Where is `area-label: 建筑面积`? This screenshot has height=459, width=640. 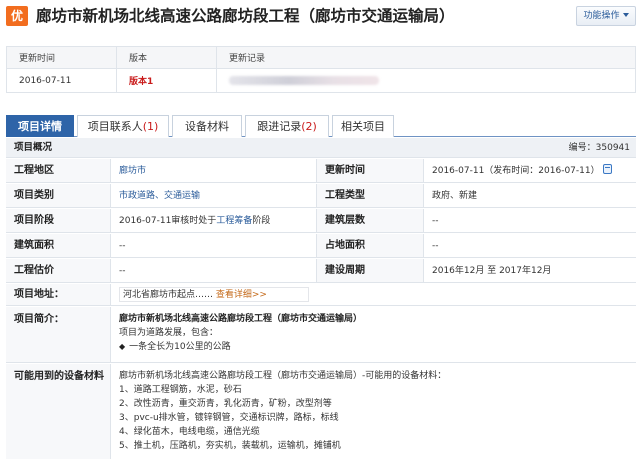
area-label: 建筑面积 is located at coordinates (58, 245).